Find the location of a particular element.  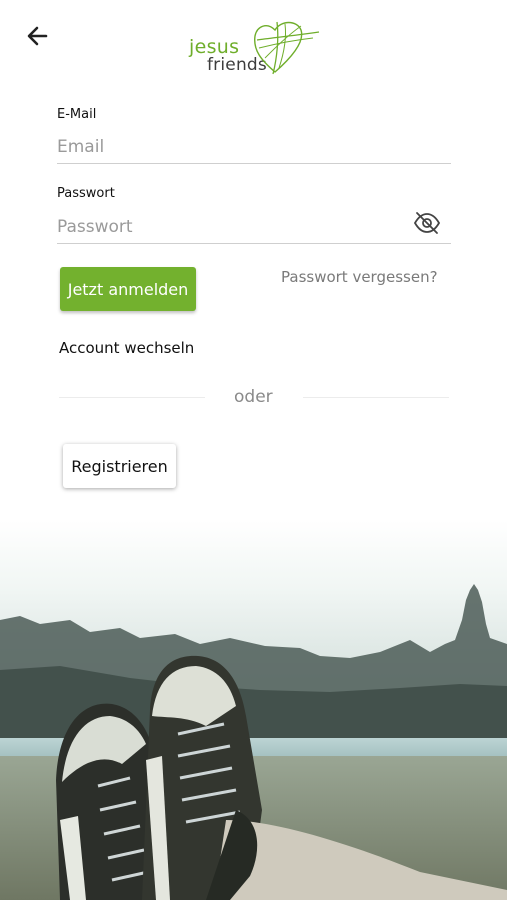

heart-cross-icon is located at coordinates (287, 48).